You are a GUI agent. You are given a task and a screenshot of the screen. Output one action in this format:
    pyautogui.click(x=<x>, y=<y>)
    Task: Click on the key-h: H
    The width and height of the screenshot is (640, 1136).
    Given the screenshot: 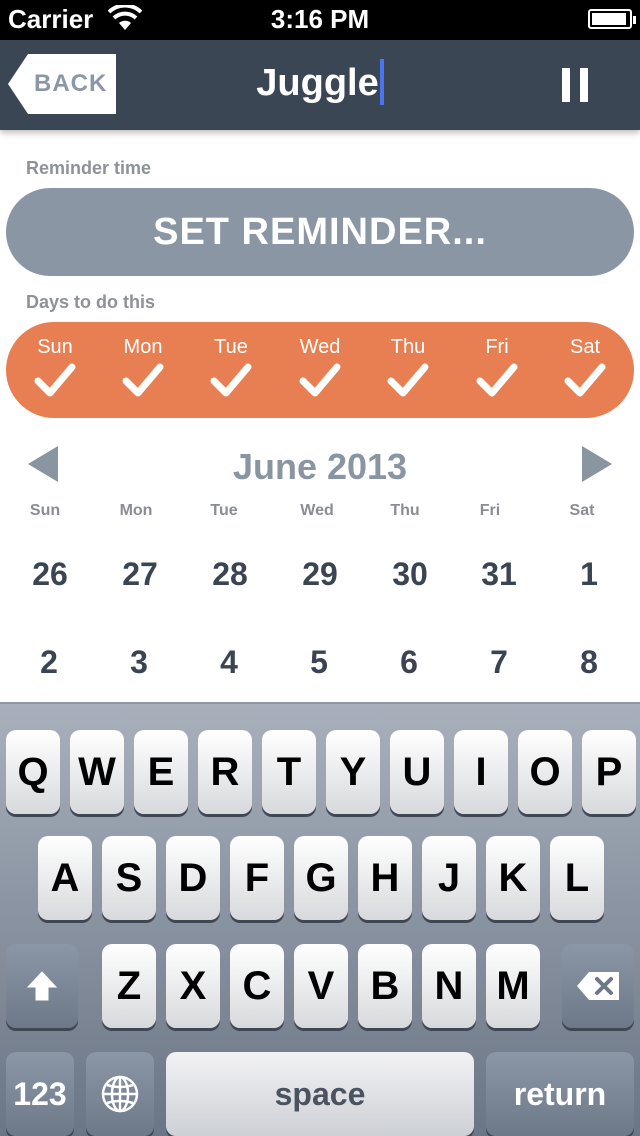 What is the action you would take?
    pyautogui.click(x=385, y=878)
    